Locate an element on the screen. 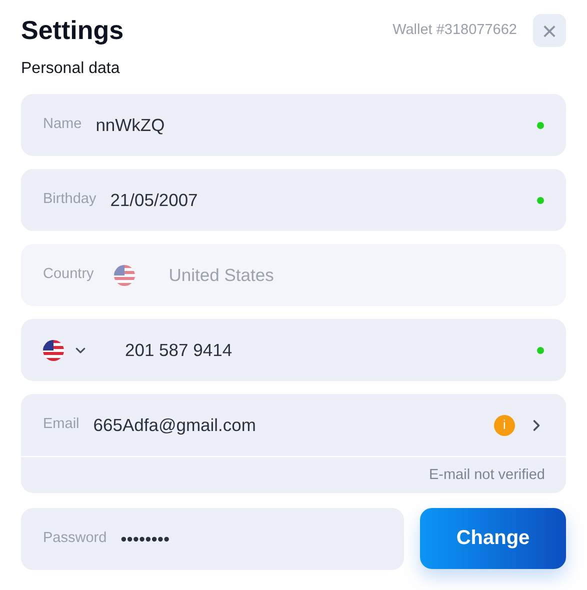 The height and width of the screenshot is (590, 587). field-value: 201 587 9414 is located at coordinates (178, 350).